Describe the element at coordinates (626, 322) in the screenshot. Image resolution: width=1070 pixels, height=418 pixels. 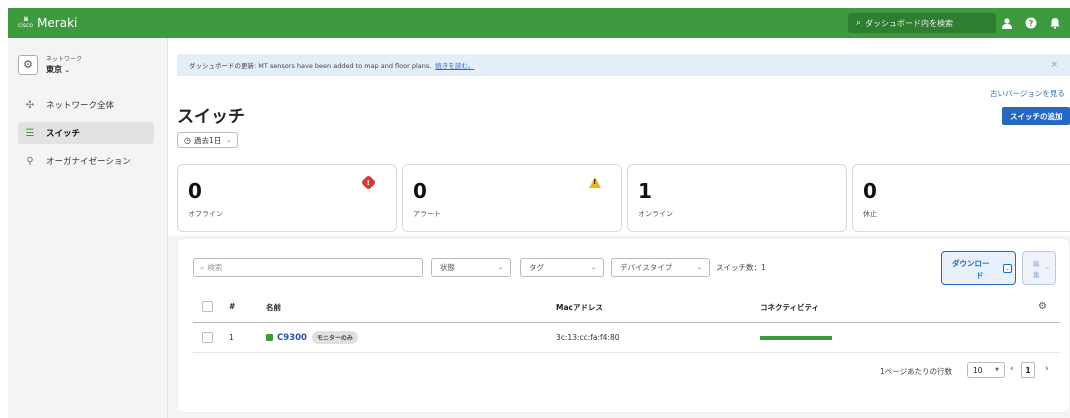
I see `table-header-divider` at that location.